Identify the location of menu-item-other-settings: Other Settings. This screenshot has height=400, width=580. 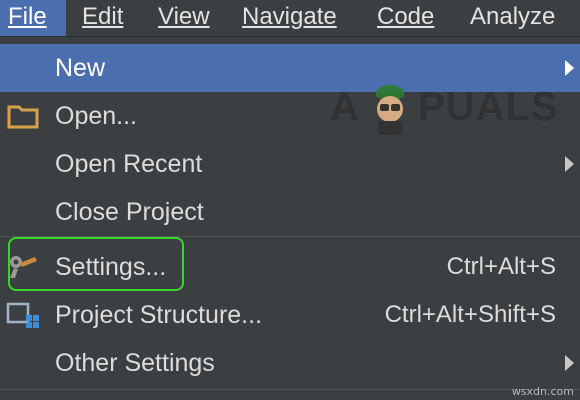
(290, 363).